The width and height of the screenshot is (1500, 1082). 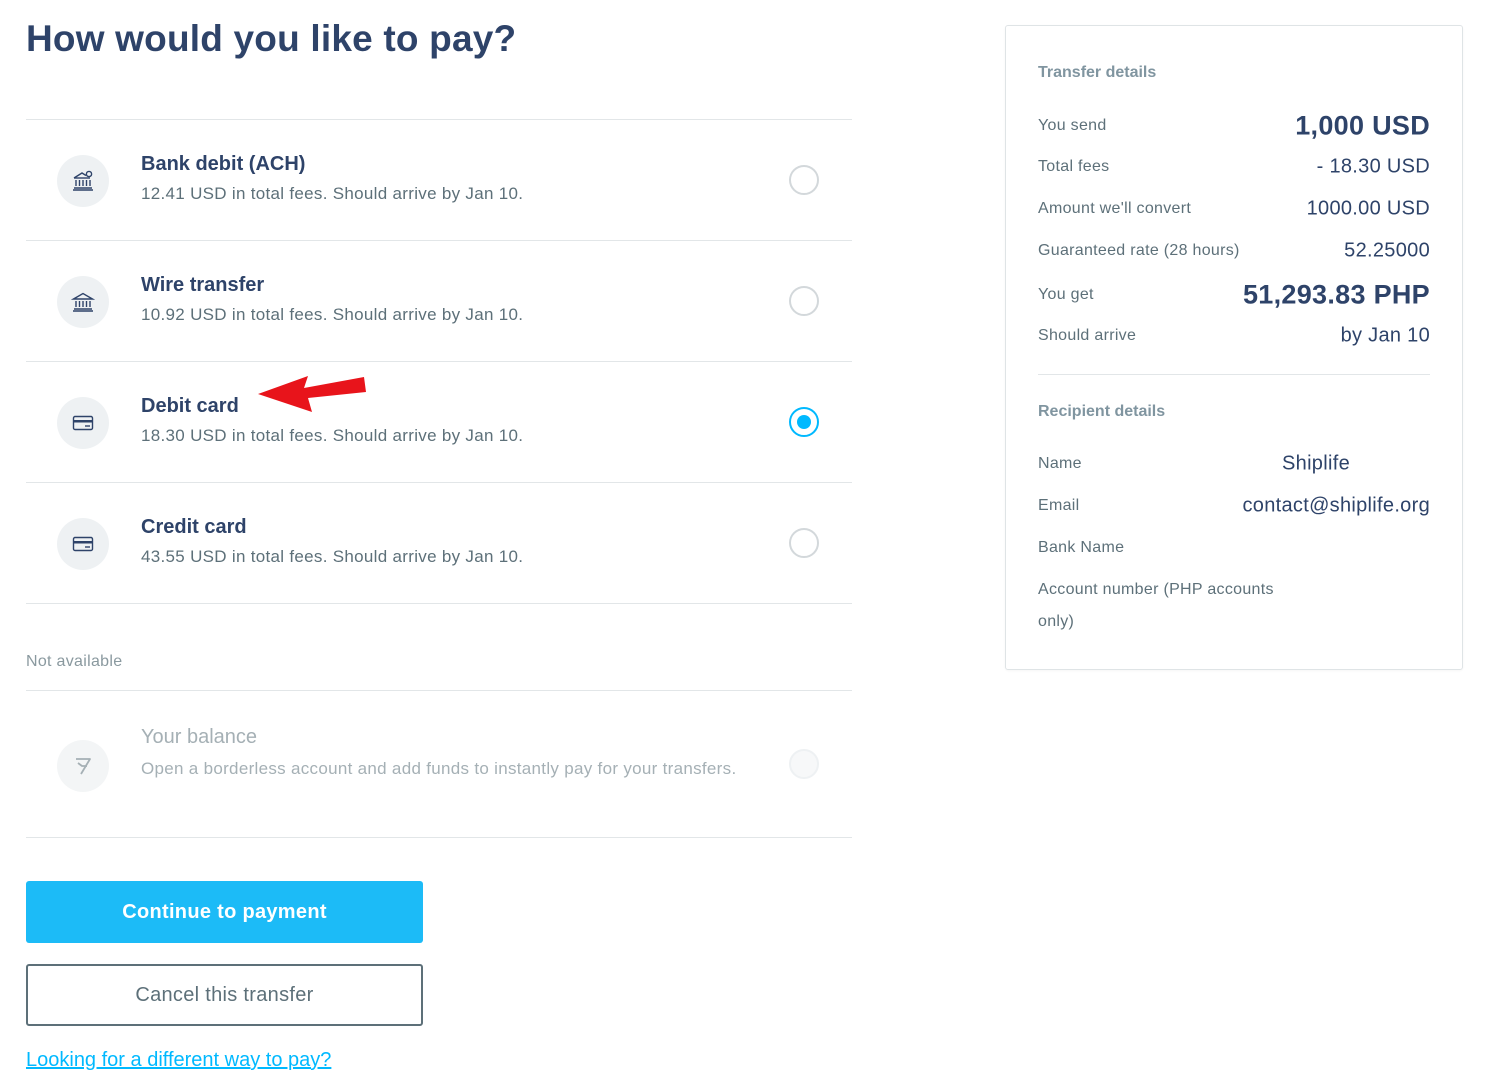 What do you see at coordinates (1234, 622) in the screenshot?
I see `detail-row-account-number-cont: only)` at bounding box center [1234, 622].